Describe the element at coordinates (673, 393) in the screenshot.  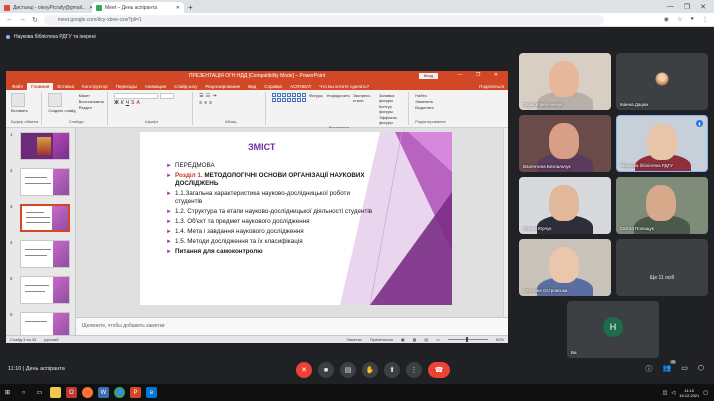
I see `volume-icon: ◁` at that location.